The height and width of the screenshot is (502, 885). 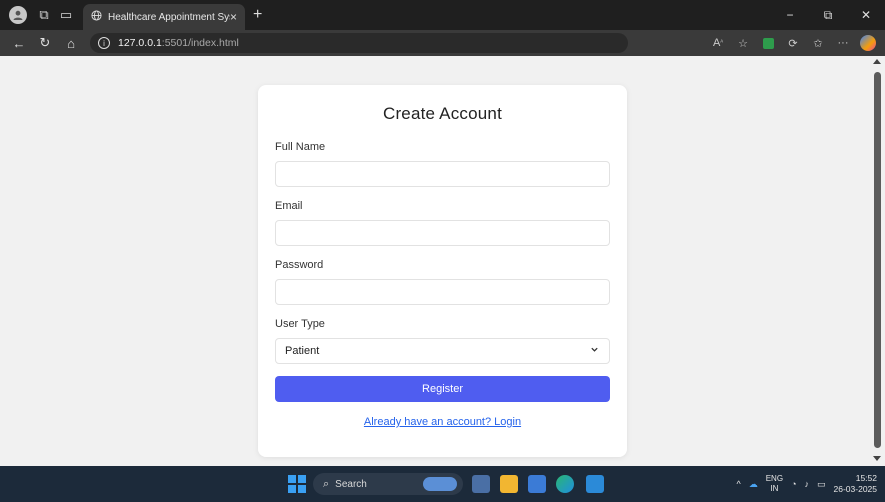 What do you see at coordinates (718, 43) in the screenshot?
I see `read-aloud-icon: Aᴬ` at bounding box center [718, 43].